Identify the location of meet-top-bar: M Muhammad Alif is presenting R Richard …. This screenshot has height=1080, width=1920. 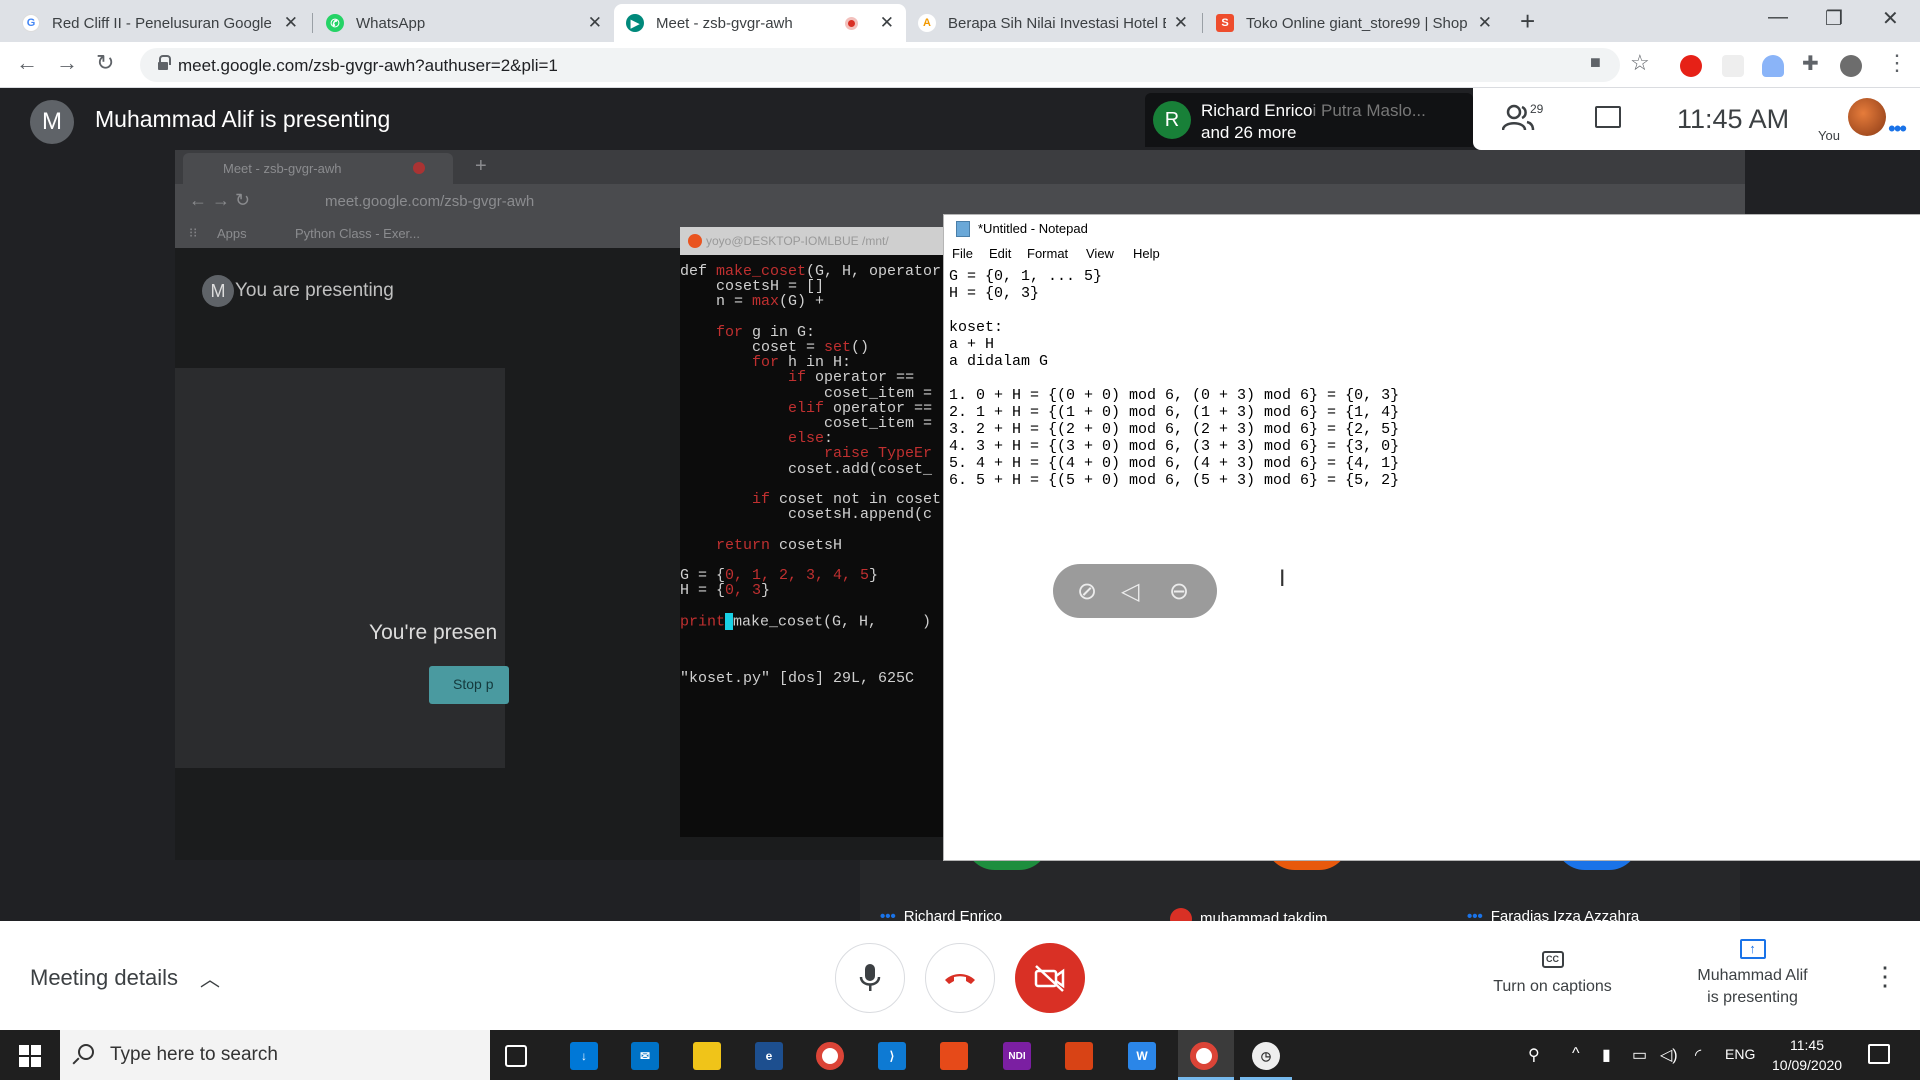
(960, 119).